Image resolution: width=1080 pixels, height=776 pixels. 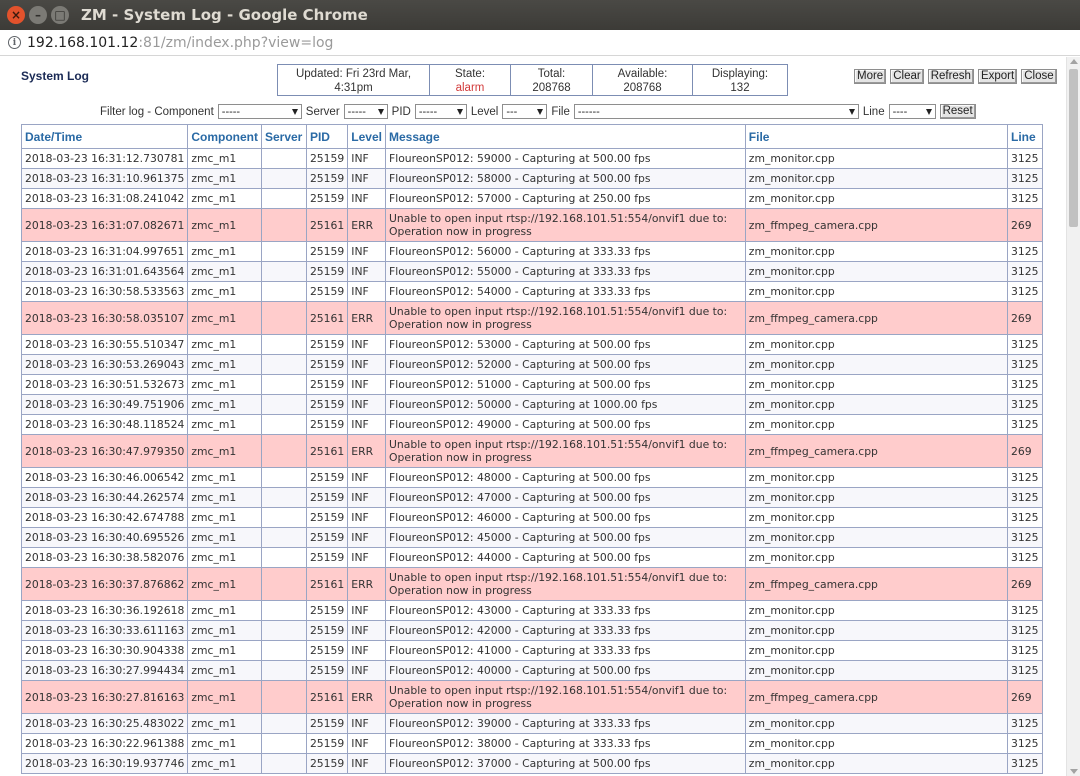 I want to click on col-header-pid: PID, so click(x=327, y=136).